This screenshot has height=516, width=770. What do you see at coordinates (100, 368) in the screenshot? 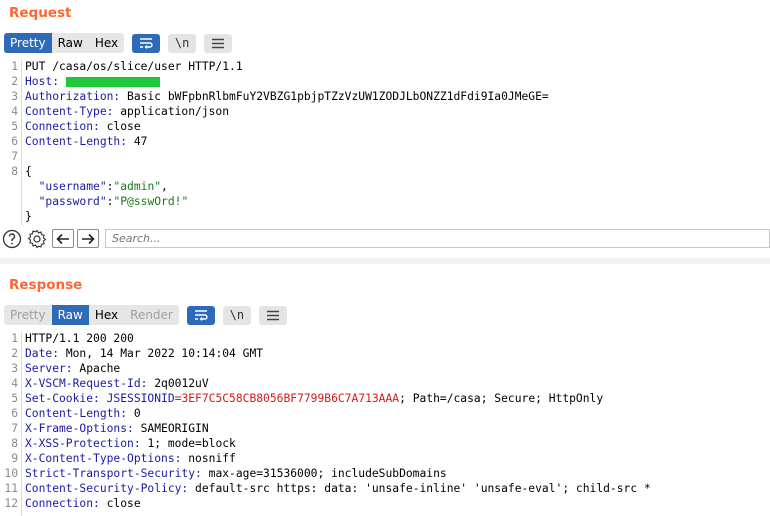
I see `code-token: Apache` at bounding box center [100, 368].